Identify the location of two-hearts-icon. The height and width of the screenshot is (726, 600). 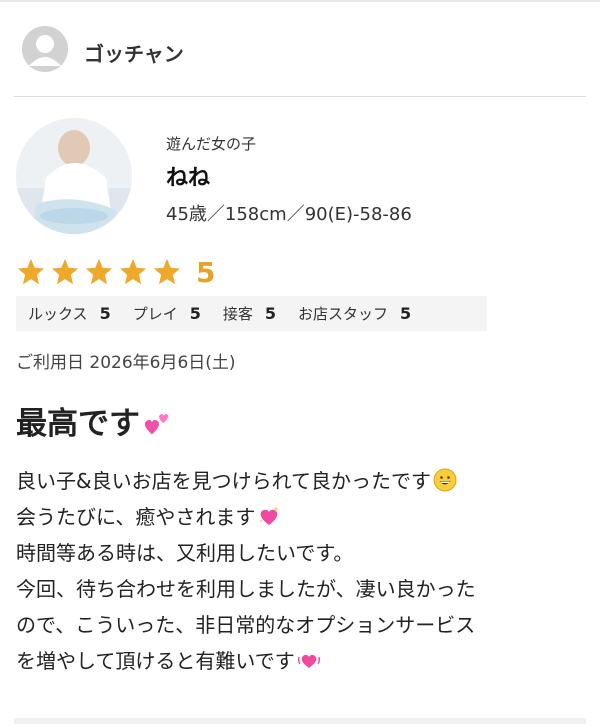
(156, 424).